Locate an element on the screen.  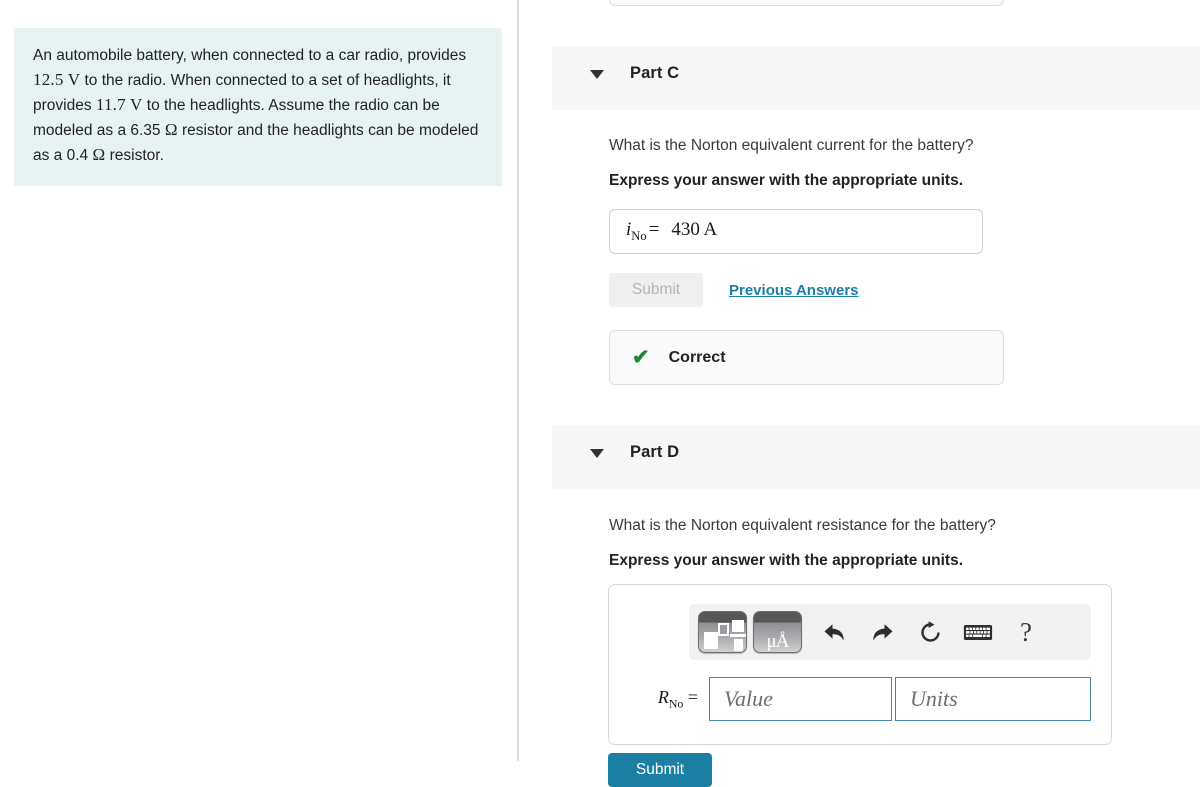
part-c-previous-answers-link: Previous Answers is located at coordinates (794, 290).